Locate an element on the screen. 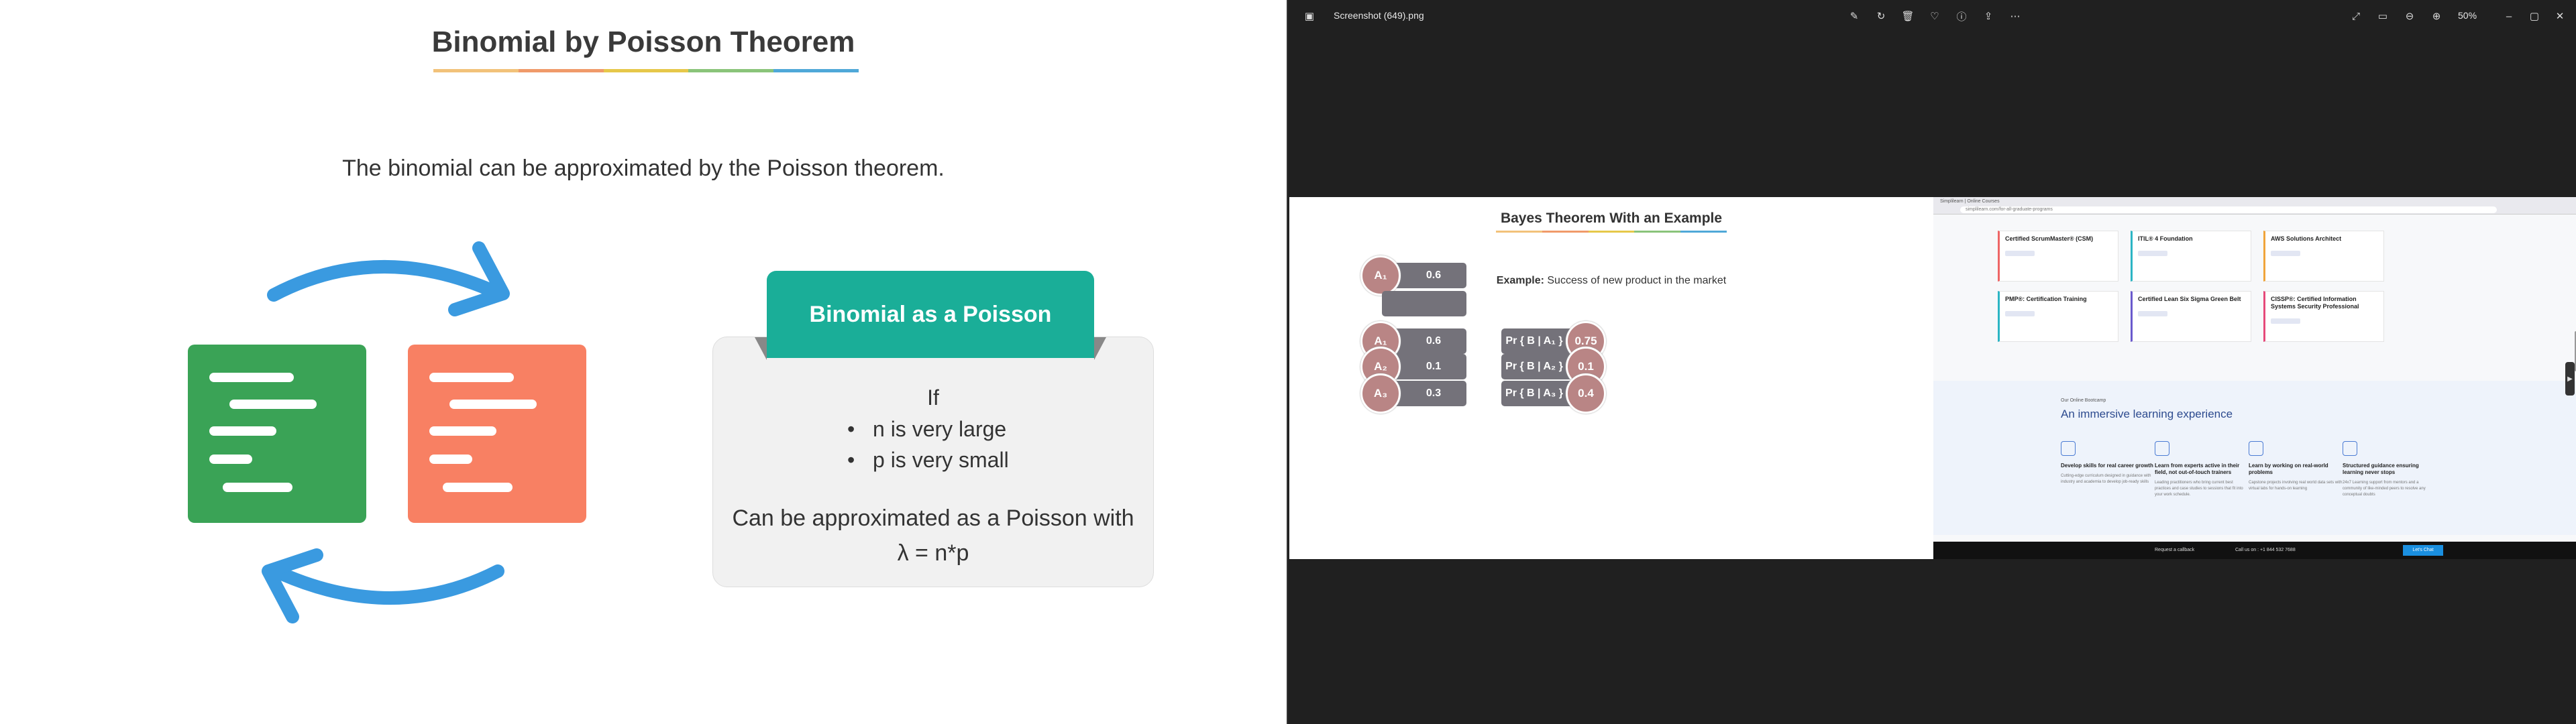  rotate-icon: ↻ is located at coordinates (1881, 16).